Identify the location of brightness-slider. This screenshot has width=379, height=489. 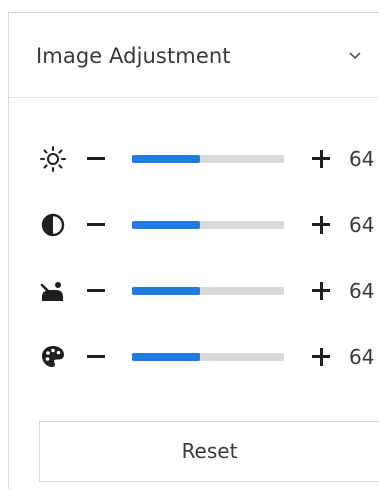
(208, 159).